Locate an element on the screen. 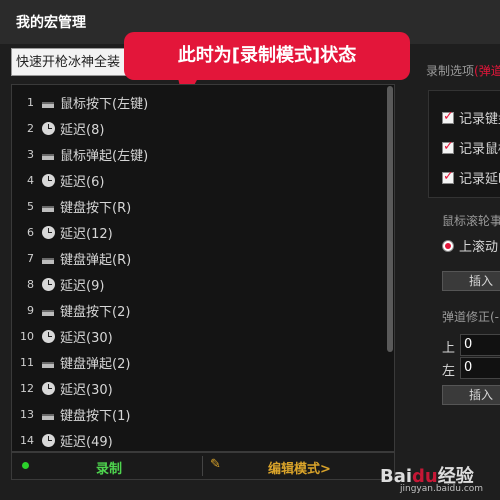 This screenshot has width=500, height=500. step-label: 延迟(12) is located at coordinates (86, 234).